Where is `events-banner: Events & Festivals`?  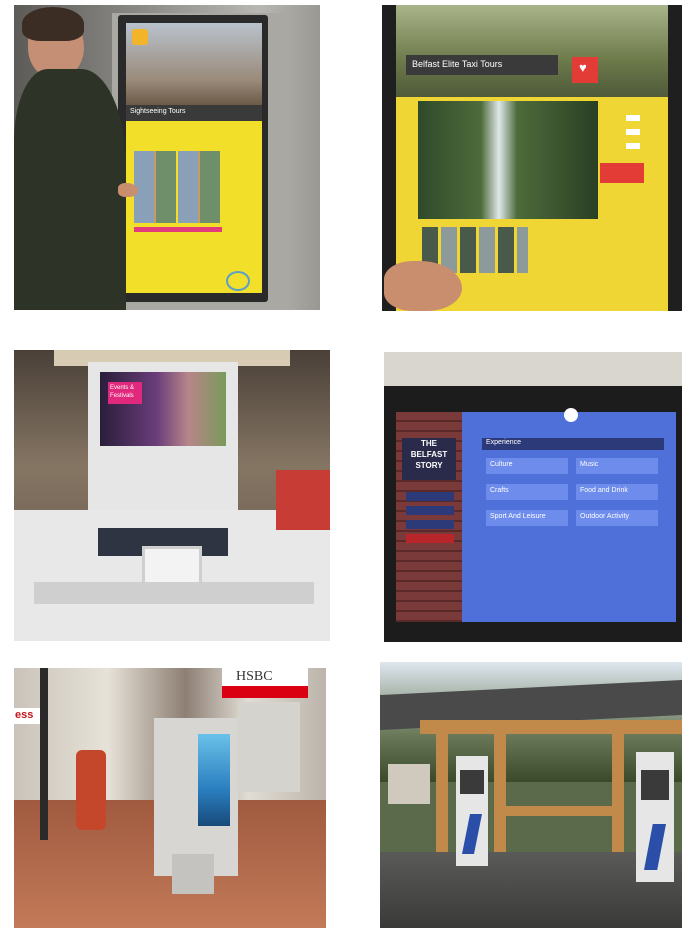
events-banner: Events & Festivals is located at coordinates (125, 393).